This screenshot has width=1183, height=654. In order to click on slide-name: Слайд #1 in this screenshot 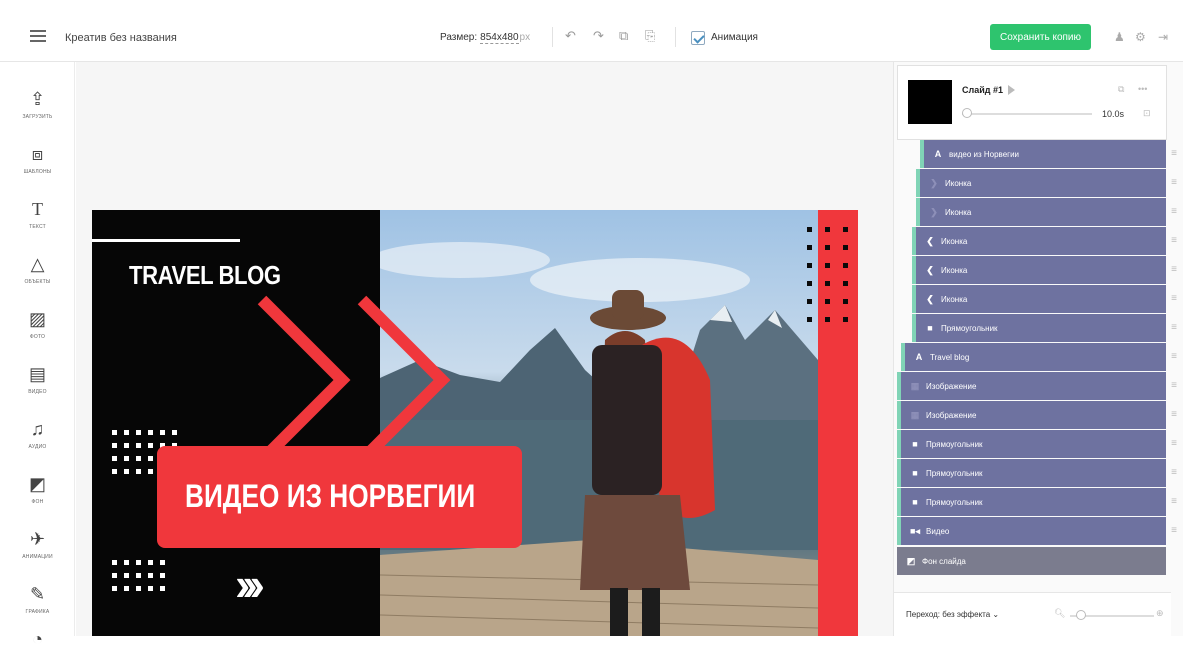, I will do `click(982, 90)`.